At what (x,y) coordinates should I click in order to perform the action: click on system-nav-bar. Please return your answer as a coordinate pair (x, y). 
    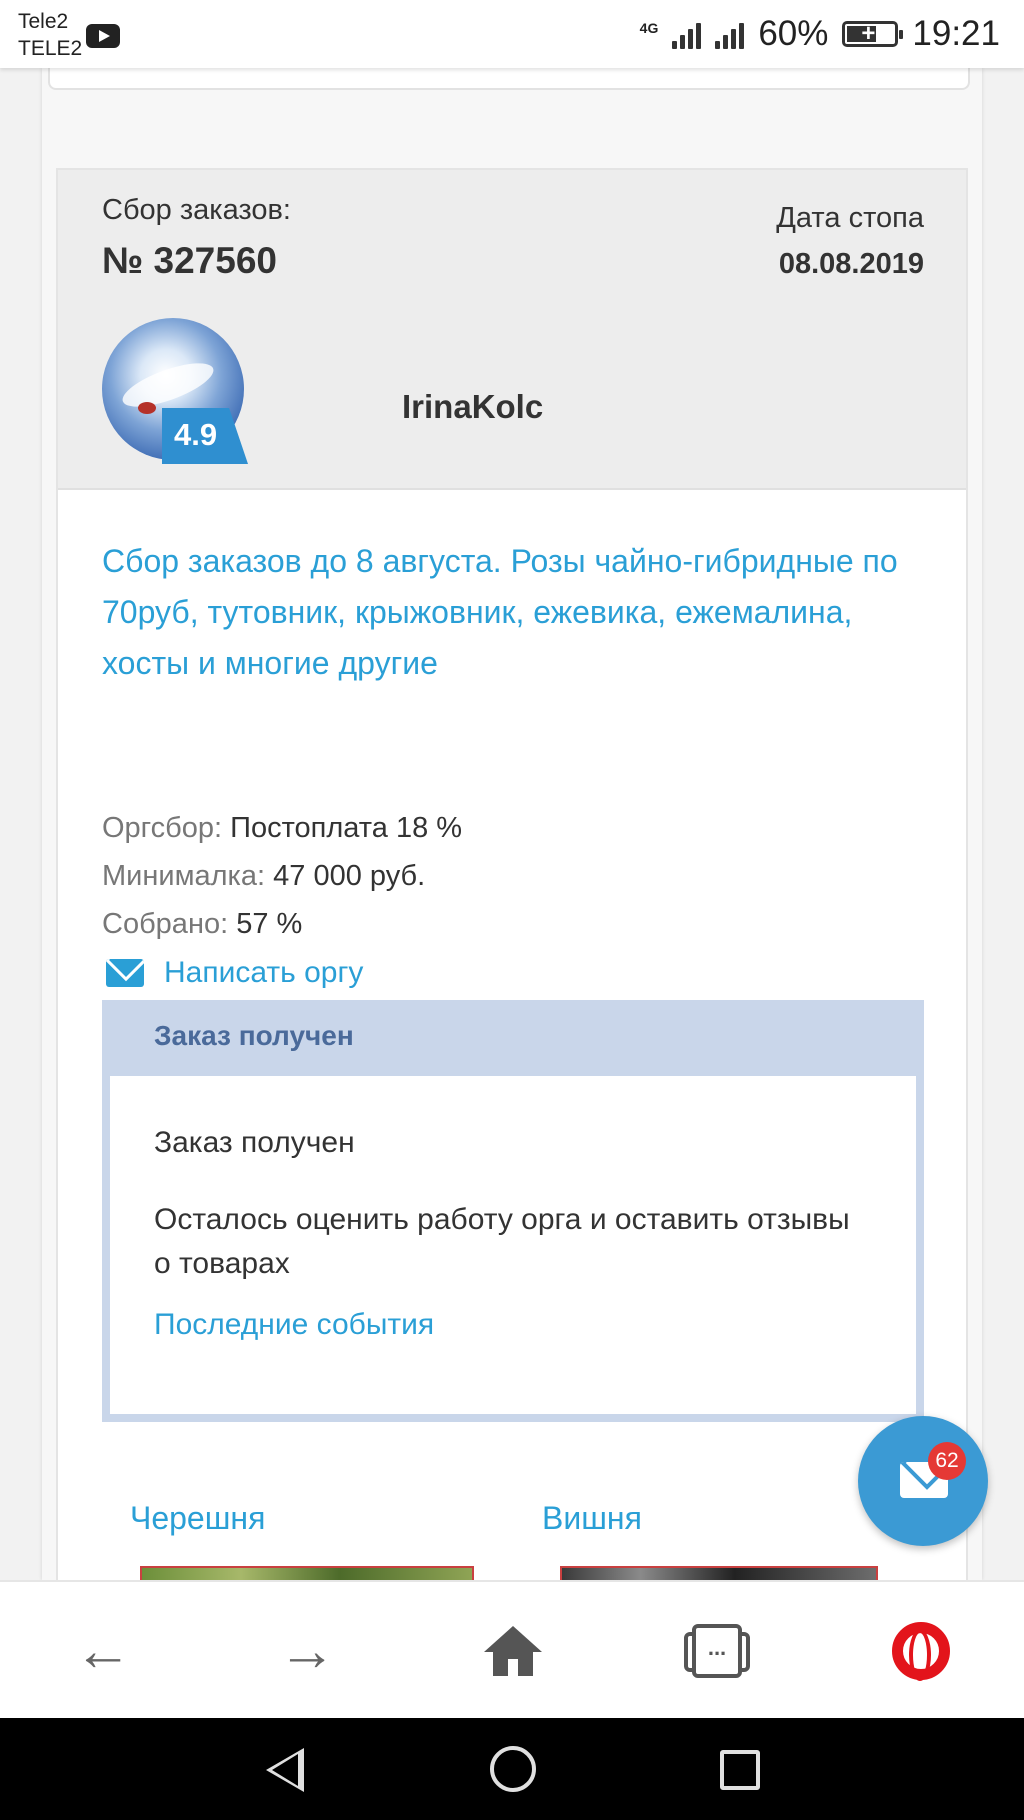
    Looking at the image, I should click on (512, 1769).